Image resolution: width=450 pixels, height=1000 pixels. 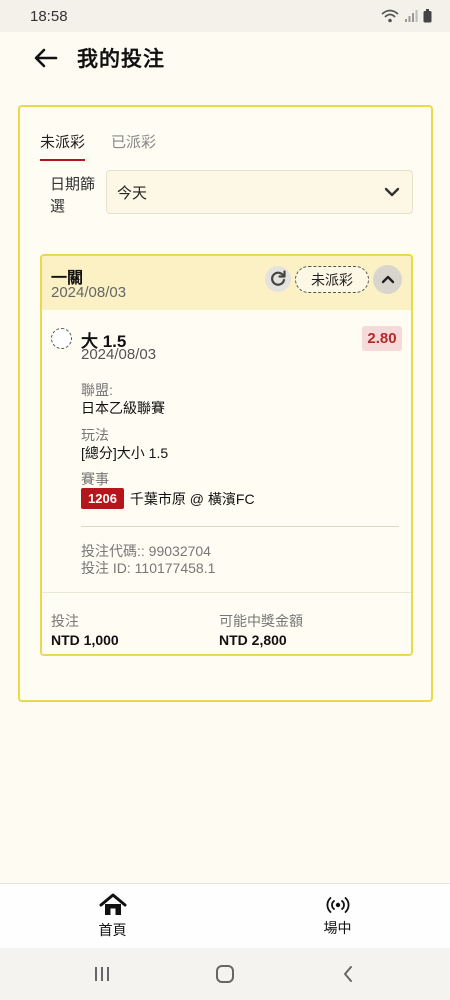 What do you see at coordinates (133, 146) in the screenshot?
I see `tab-settled: 已派彩` at bounding box center [133, 146].